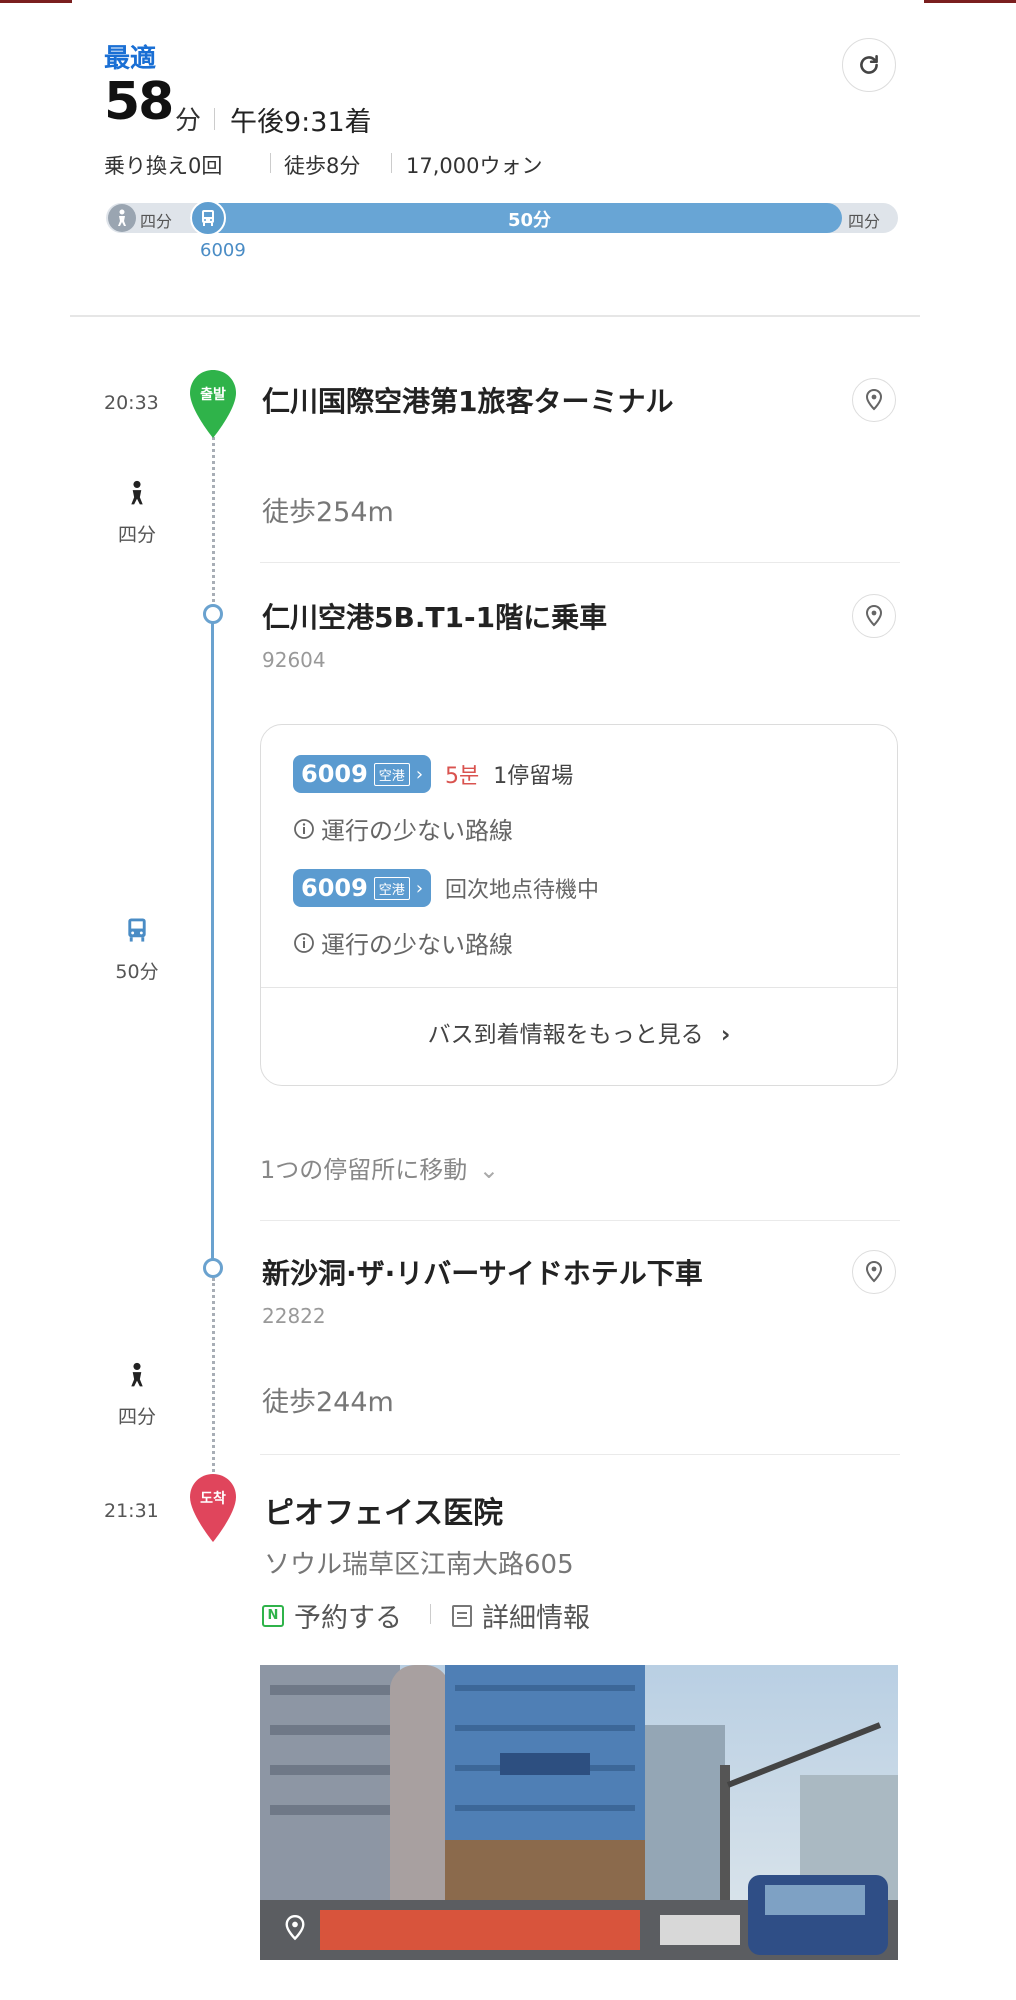  What do you see at coordinates (156, 221) in the screenshot?
I see `walk-start-duration: 四分` at bounding box center [156, 221].